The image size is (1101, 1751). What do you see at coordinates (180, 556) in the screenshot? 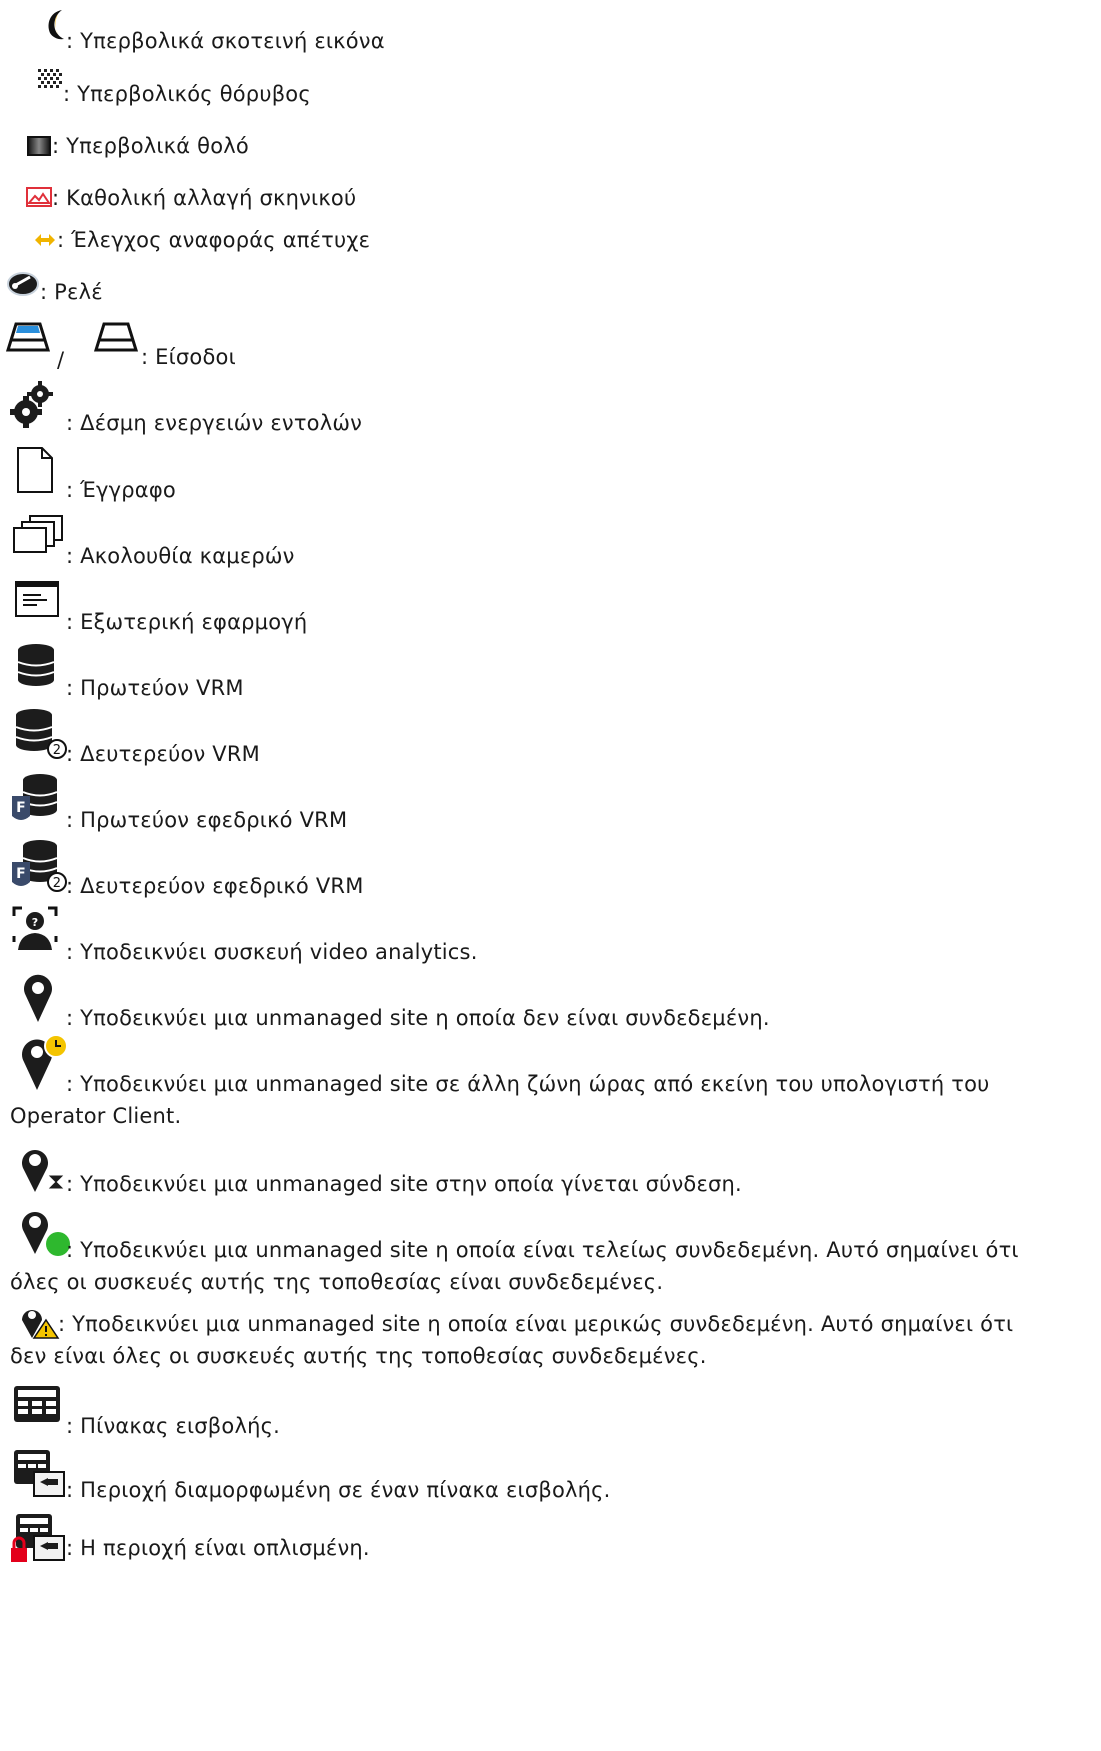
I see `item-text: : Ακολουθία καμερών` at bounding box center [180, 556].